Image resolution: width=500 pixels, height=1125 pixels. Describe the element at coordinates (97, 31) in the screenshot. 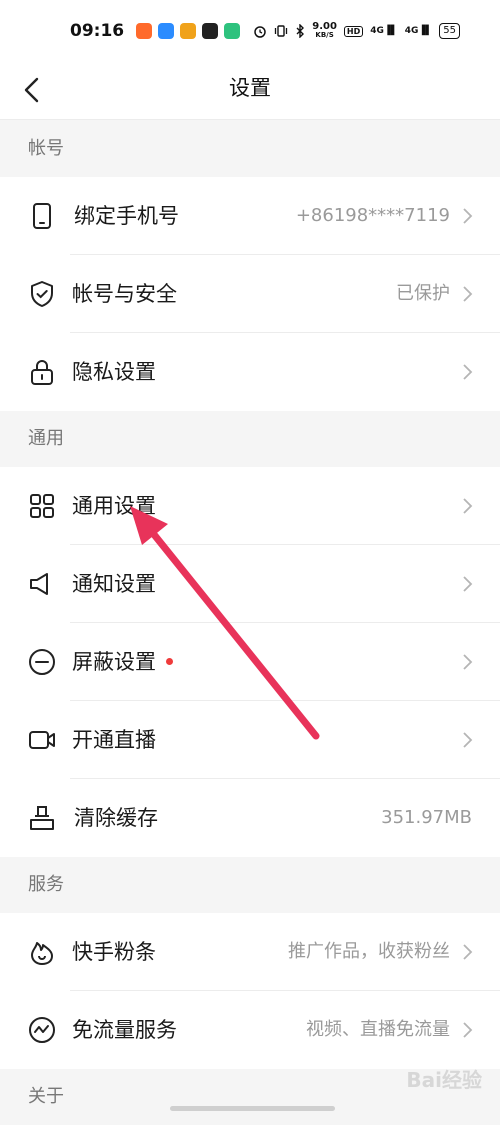

I see `status-time: 09:16` at that location.